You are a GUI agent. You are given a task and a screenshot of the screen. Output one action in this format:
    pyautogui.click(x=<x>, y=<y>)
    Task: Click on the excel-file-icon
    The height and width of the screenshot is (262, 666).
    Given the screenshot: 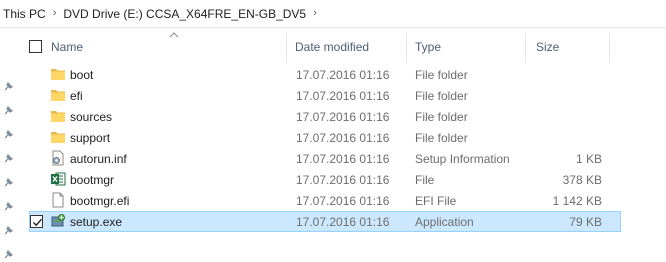 What is the action you would take?
    pyautogui.click(x=58, y=179)
    